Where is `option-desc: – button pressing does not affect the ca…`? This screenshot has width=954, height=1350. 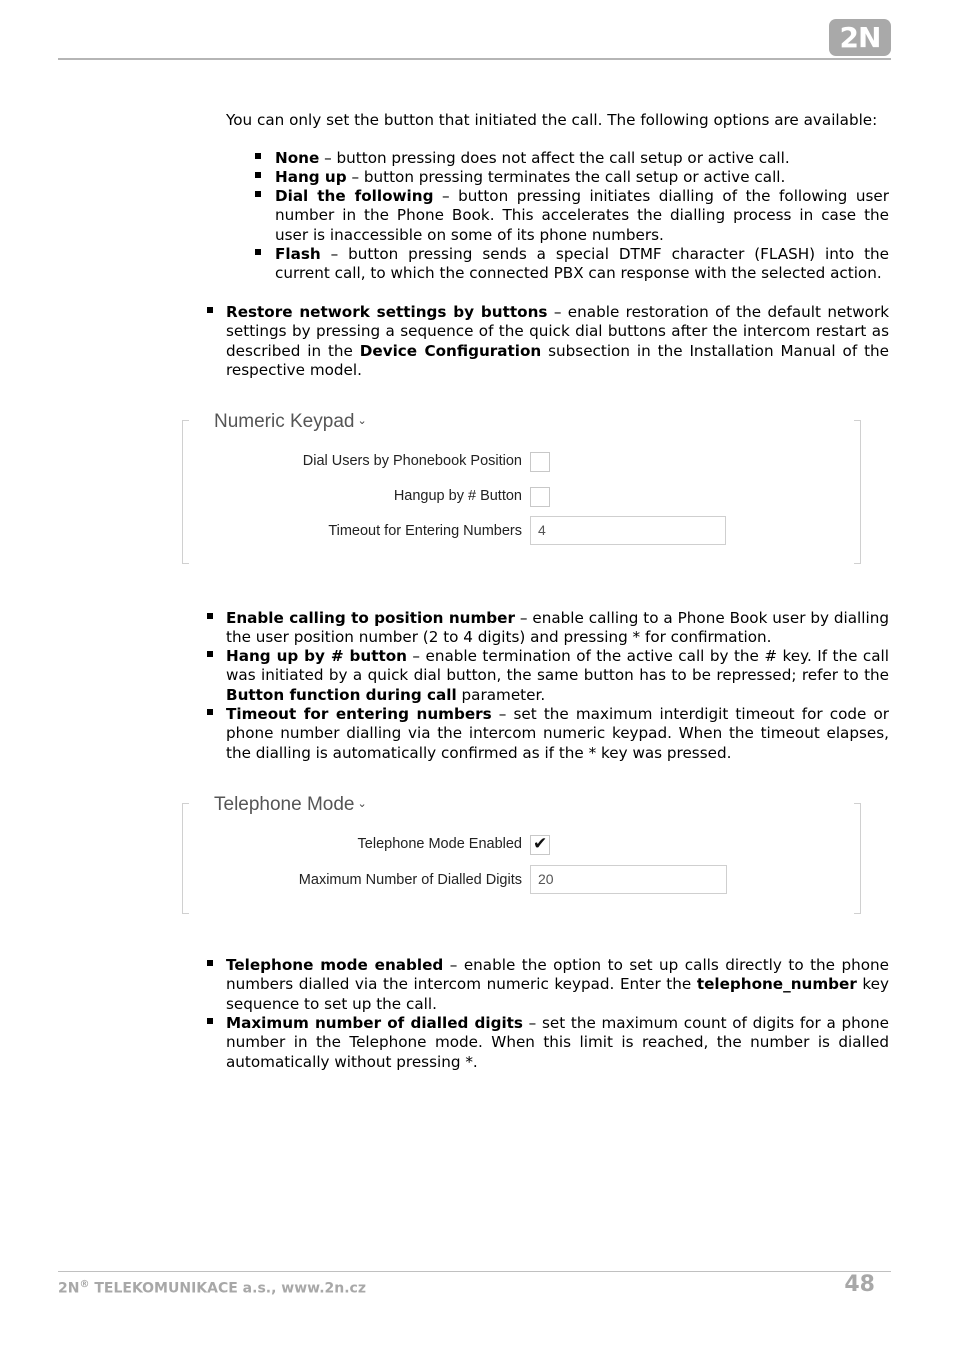 option-desc: – button pressing does not affect the ca… is located at coordinates (554, 158).